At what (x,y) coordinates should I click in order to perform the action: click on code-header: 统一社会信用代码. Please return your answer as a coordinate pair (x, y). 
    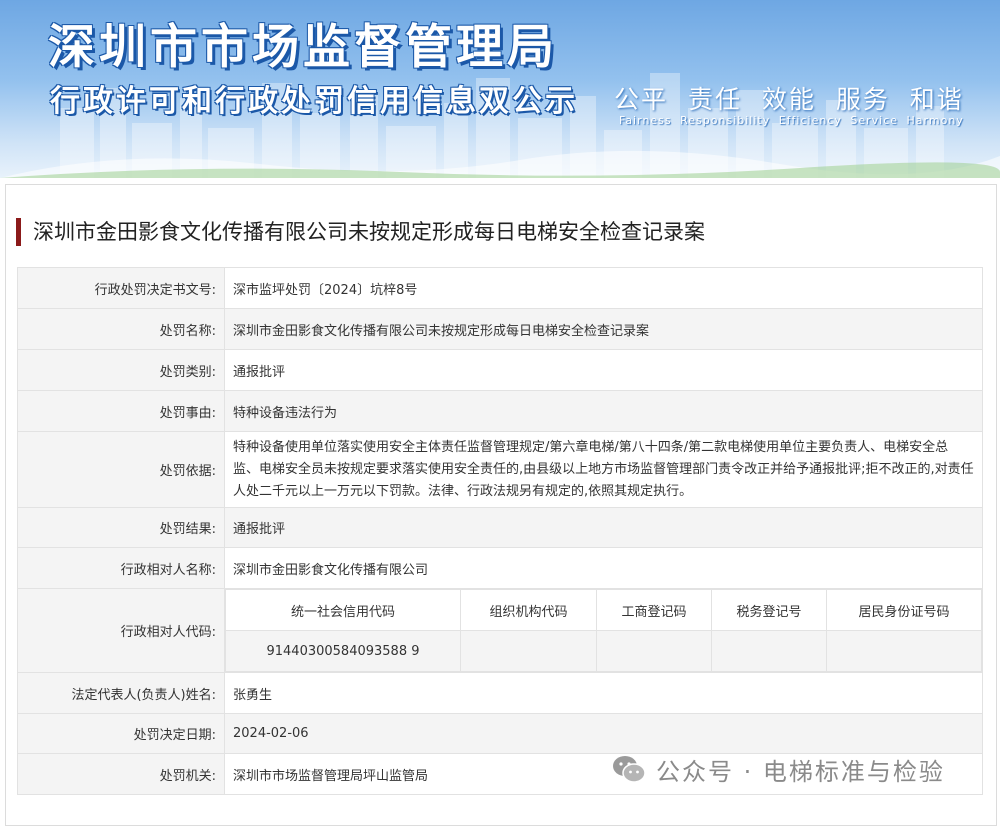
    Looking at the image, I should click on (343, 610).